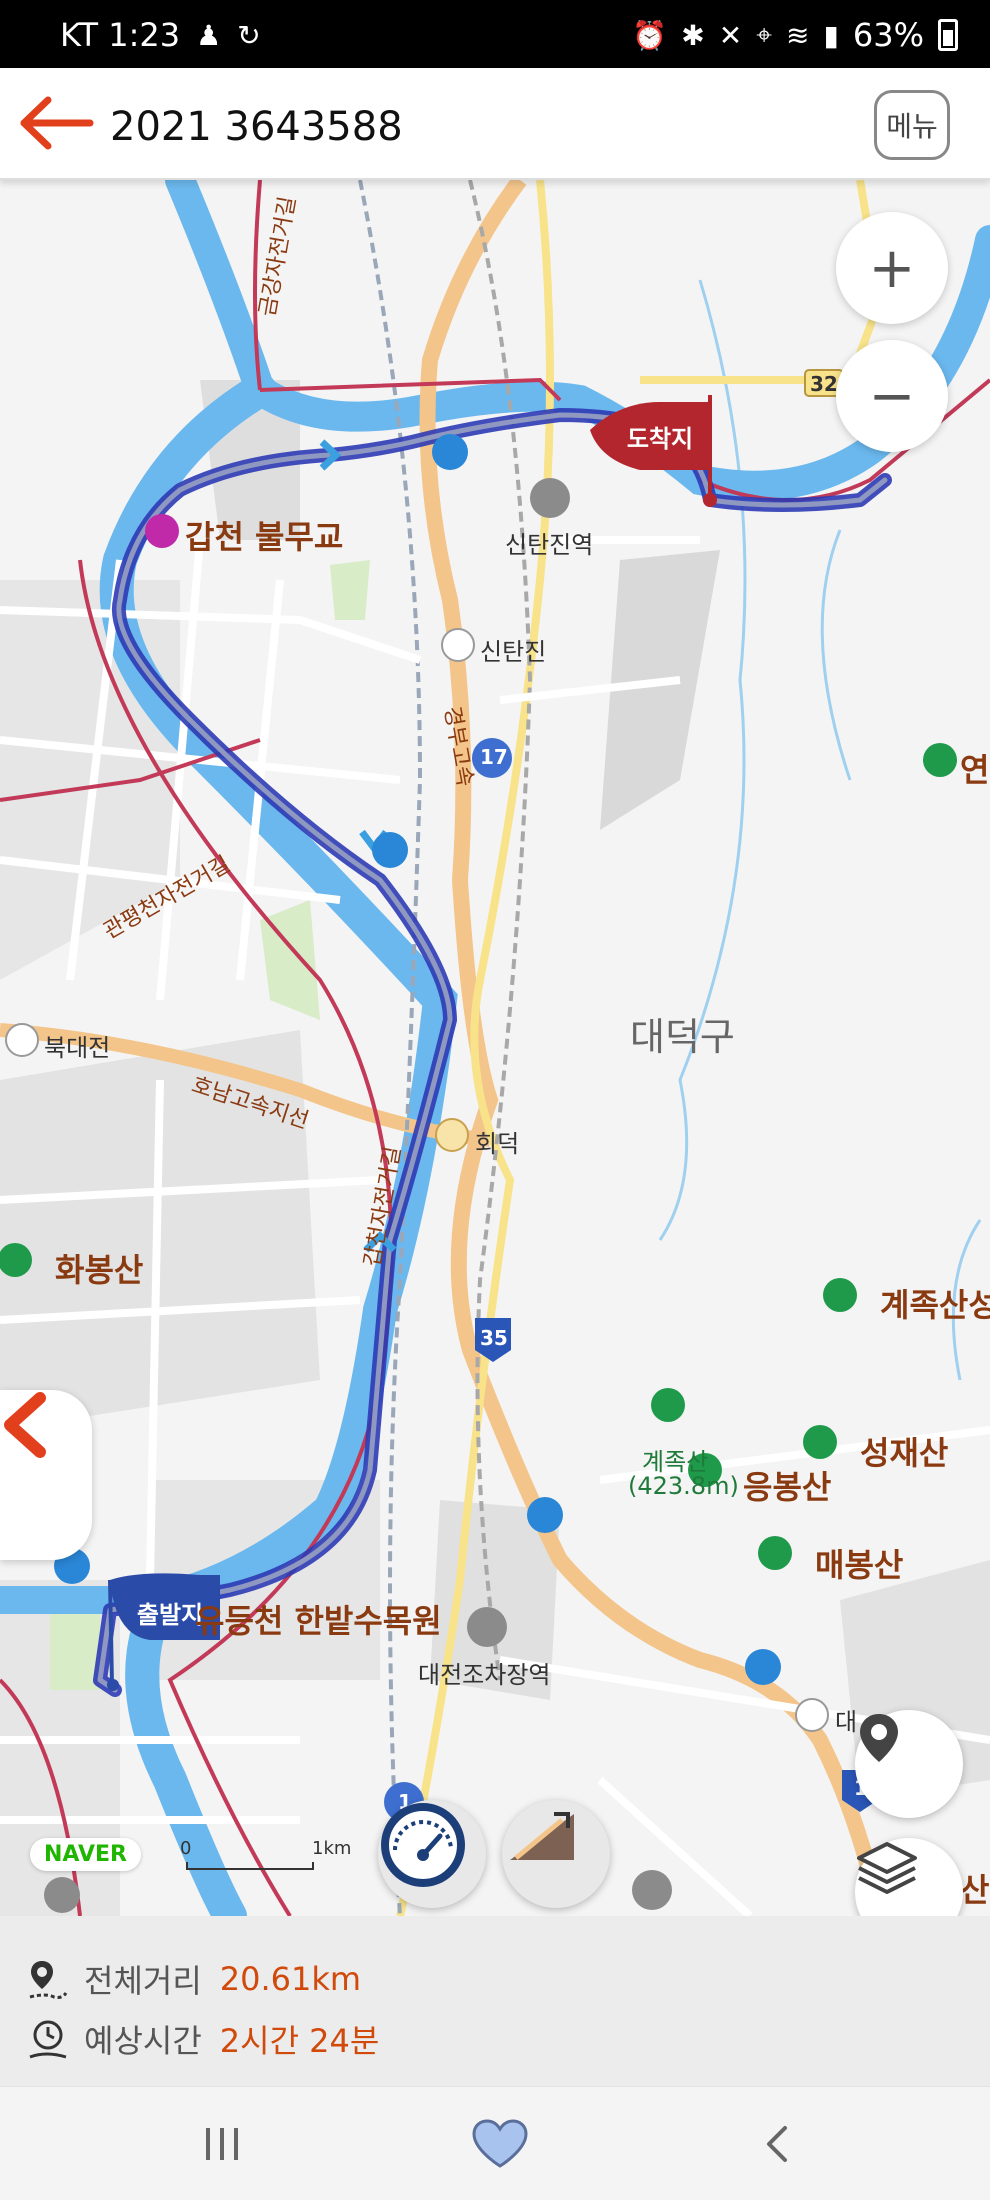  I want to click on end-flag: 도착지, so click(660, 436).